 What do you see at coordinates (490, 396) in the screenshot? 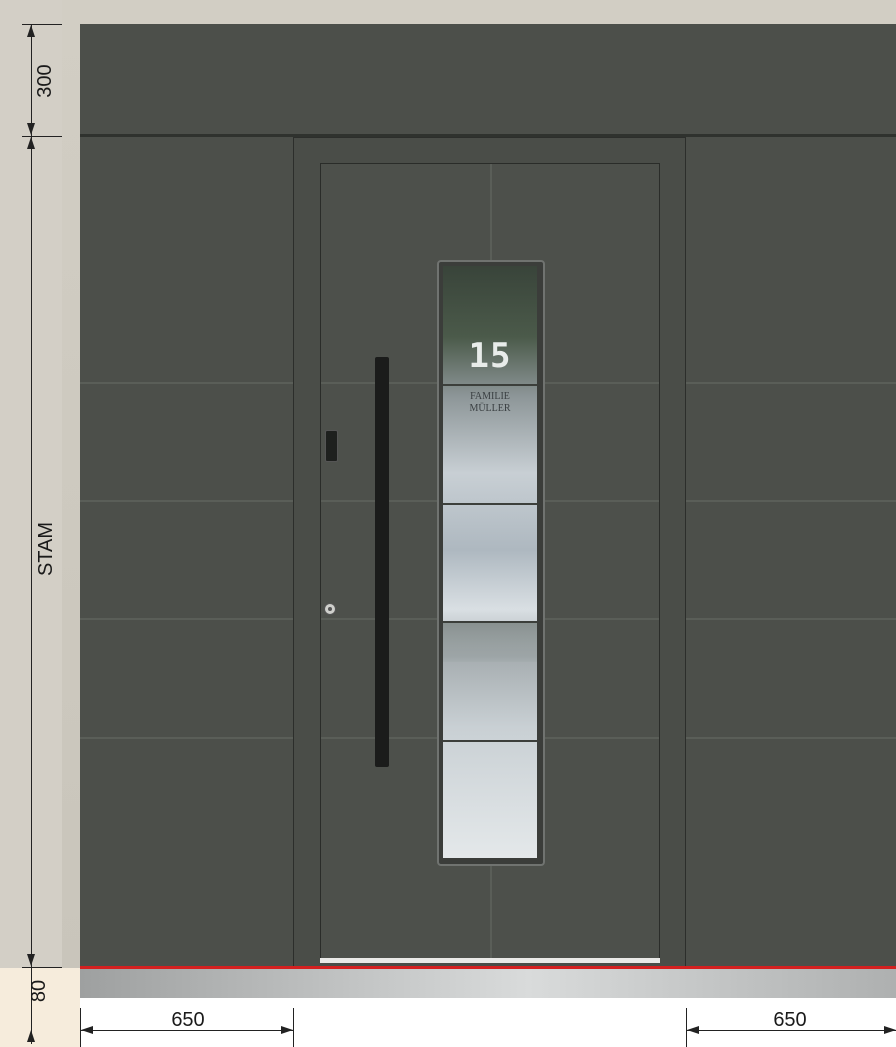
I see `family-name-line1: FAMILIE` at bounding box center [490, 396].